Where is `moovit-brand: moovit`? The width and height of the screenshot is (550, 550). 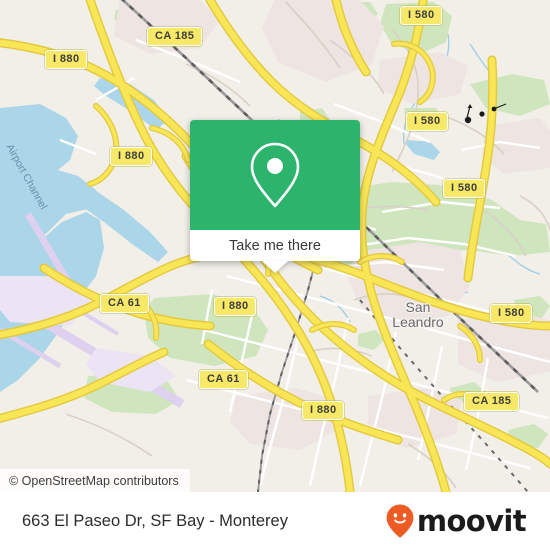
moovit-brand: moovit is located at coordinates (456, 521).